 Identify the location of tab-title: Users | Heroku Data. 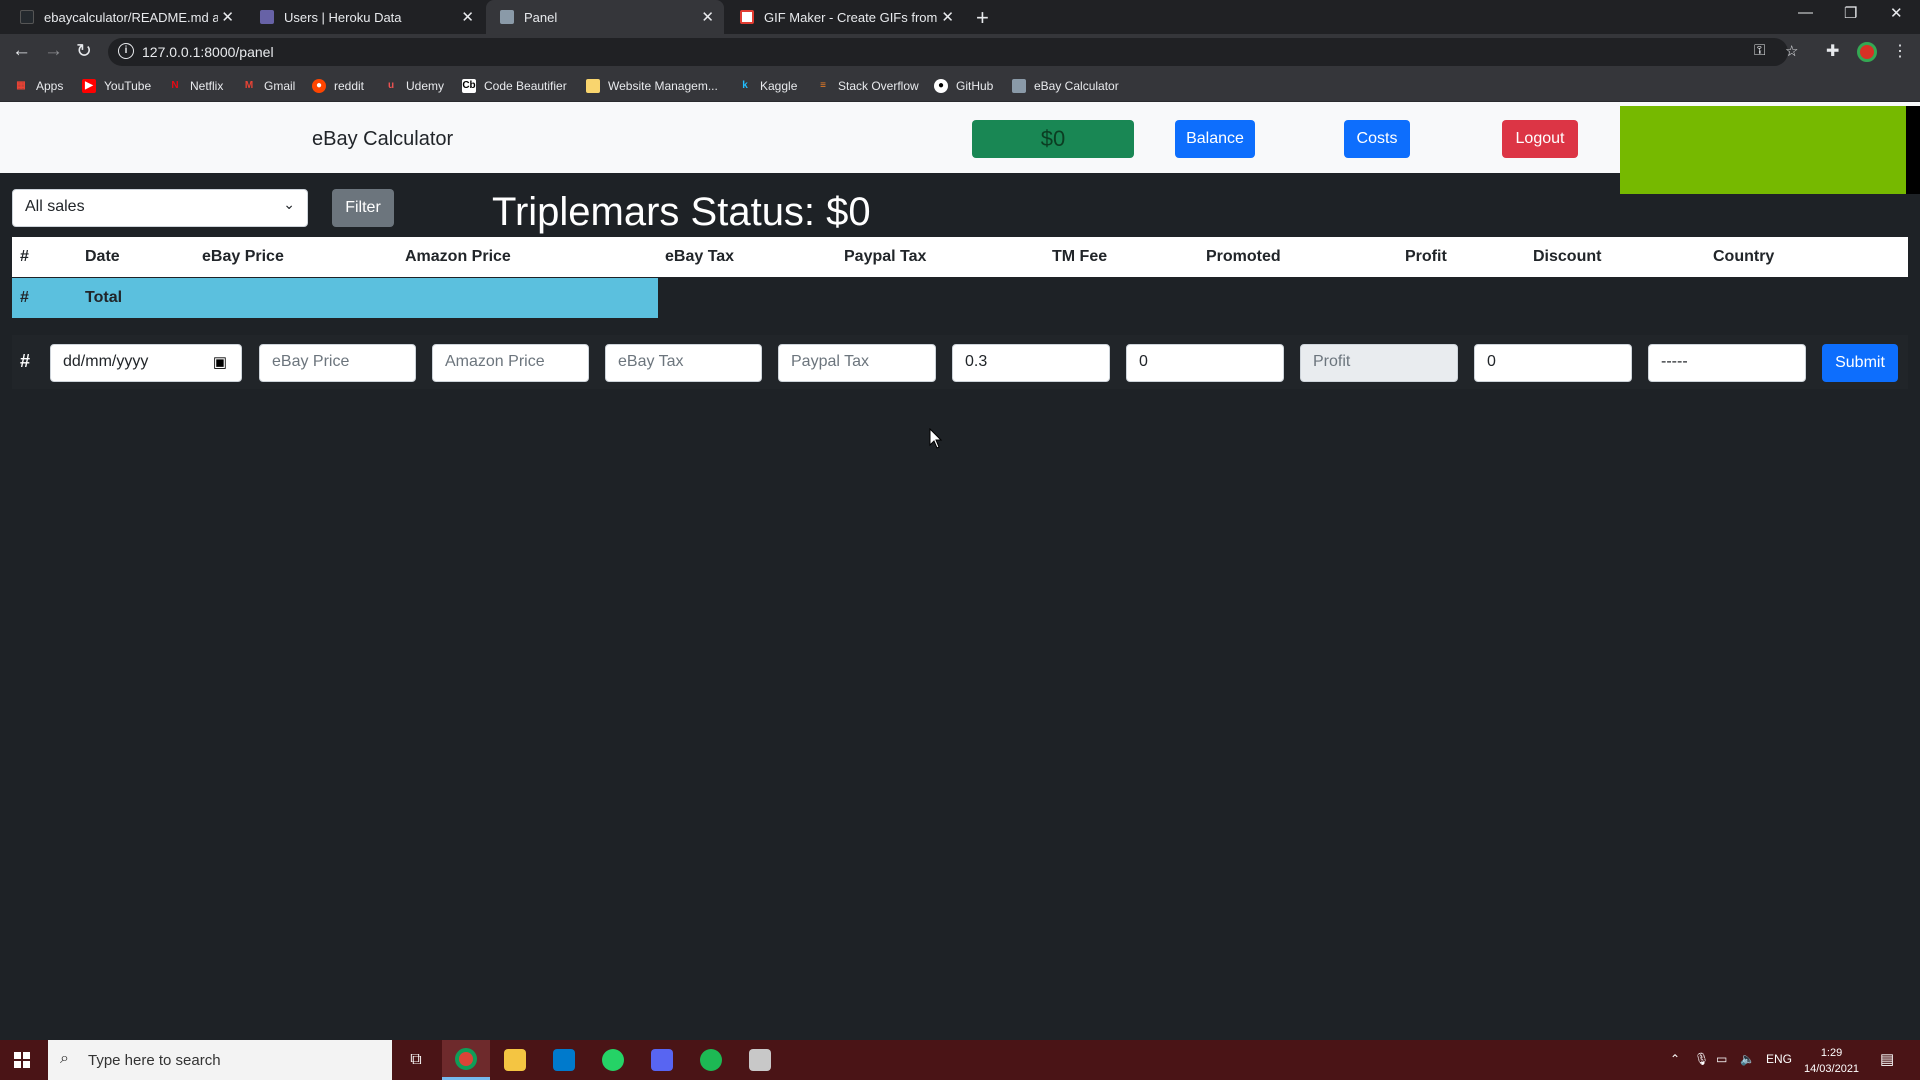
(343, 17).